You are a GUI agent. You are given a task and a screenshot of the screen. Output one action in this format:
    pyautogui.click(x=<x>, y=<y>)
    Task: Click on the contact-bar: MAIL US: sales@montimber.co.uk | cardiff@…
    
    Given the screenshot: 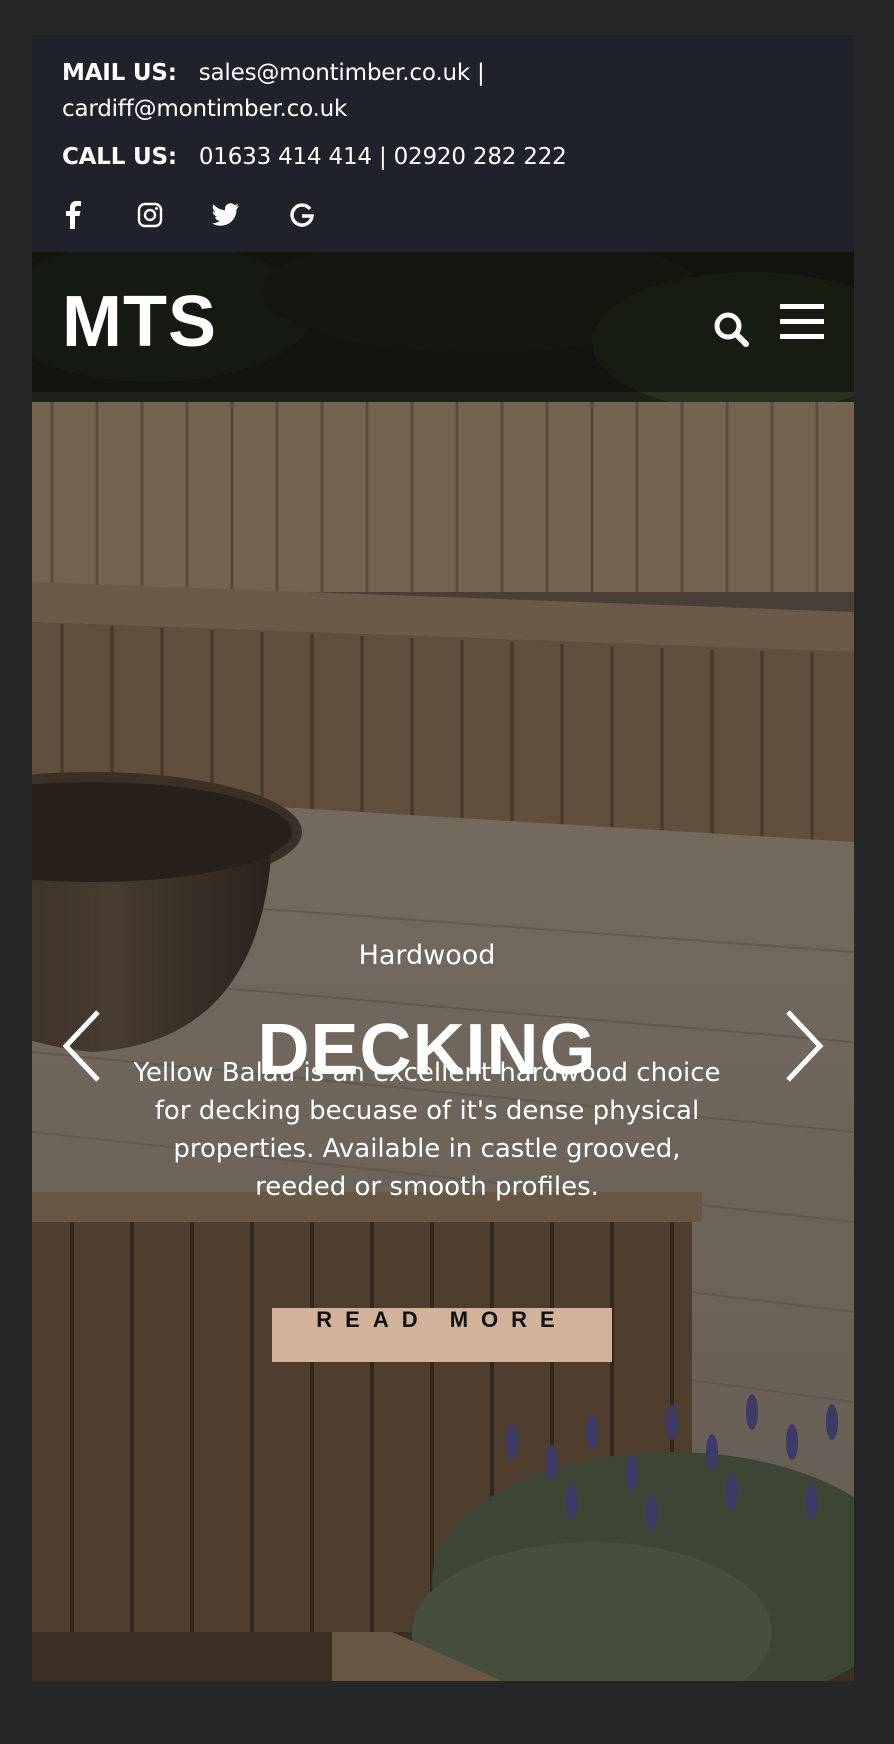 What is the action you would take?
    pyautogui.click(x=443, y=143)
    